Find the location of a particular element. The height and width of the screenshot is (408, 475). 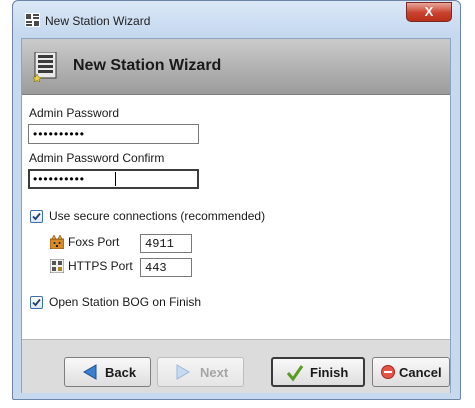

admin-password-label: Admin Password is located at coordinates (74, 113).